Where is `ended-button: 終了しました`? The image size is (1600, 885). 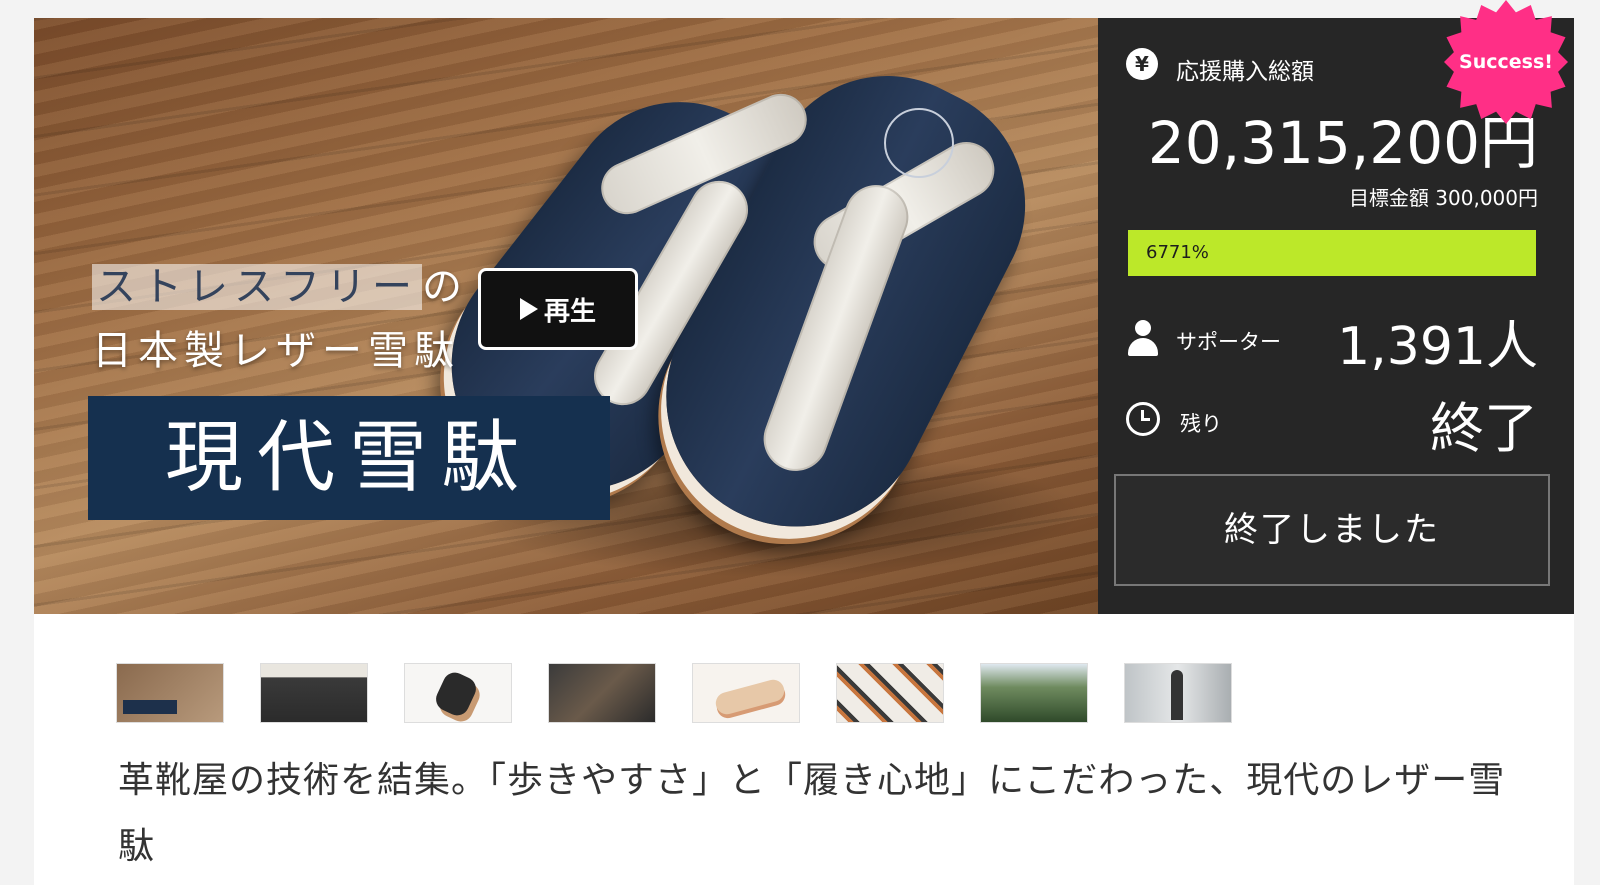
ended-button: 終了しました is located at coordinates (1332, 530).